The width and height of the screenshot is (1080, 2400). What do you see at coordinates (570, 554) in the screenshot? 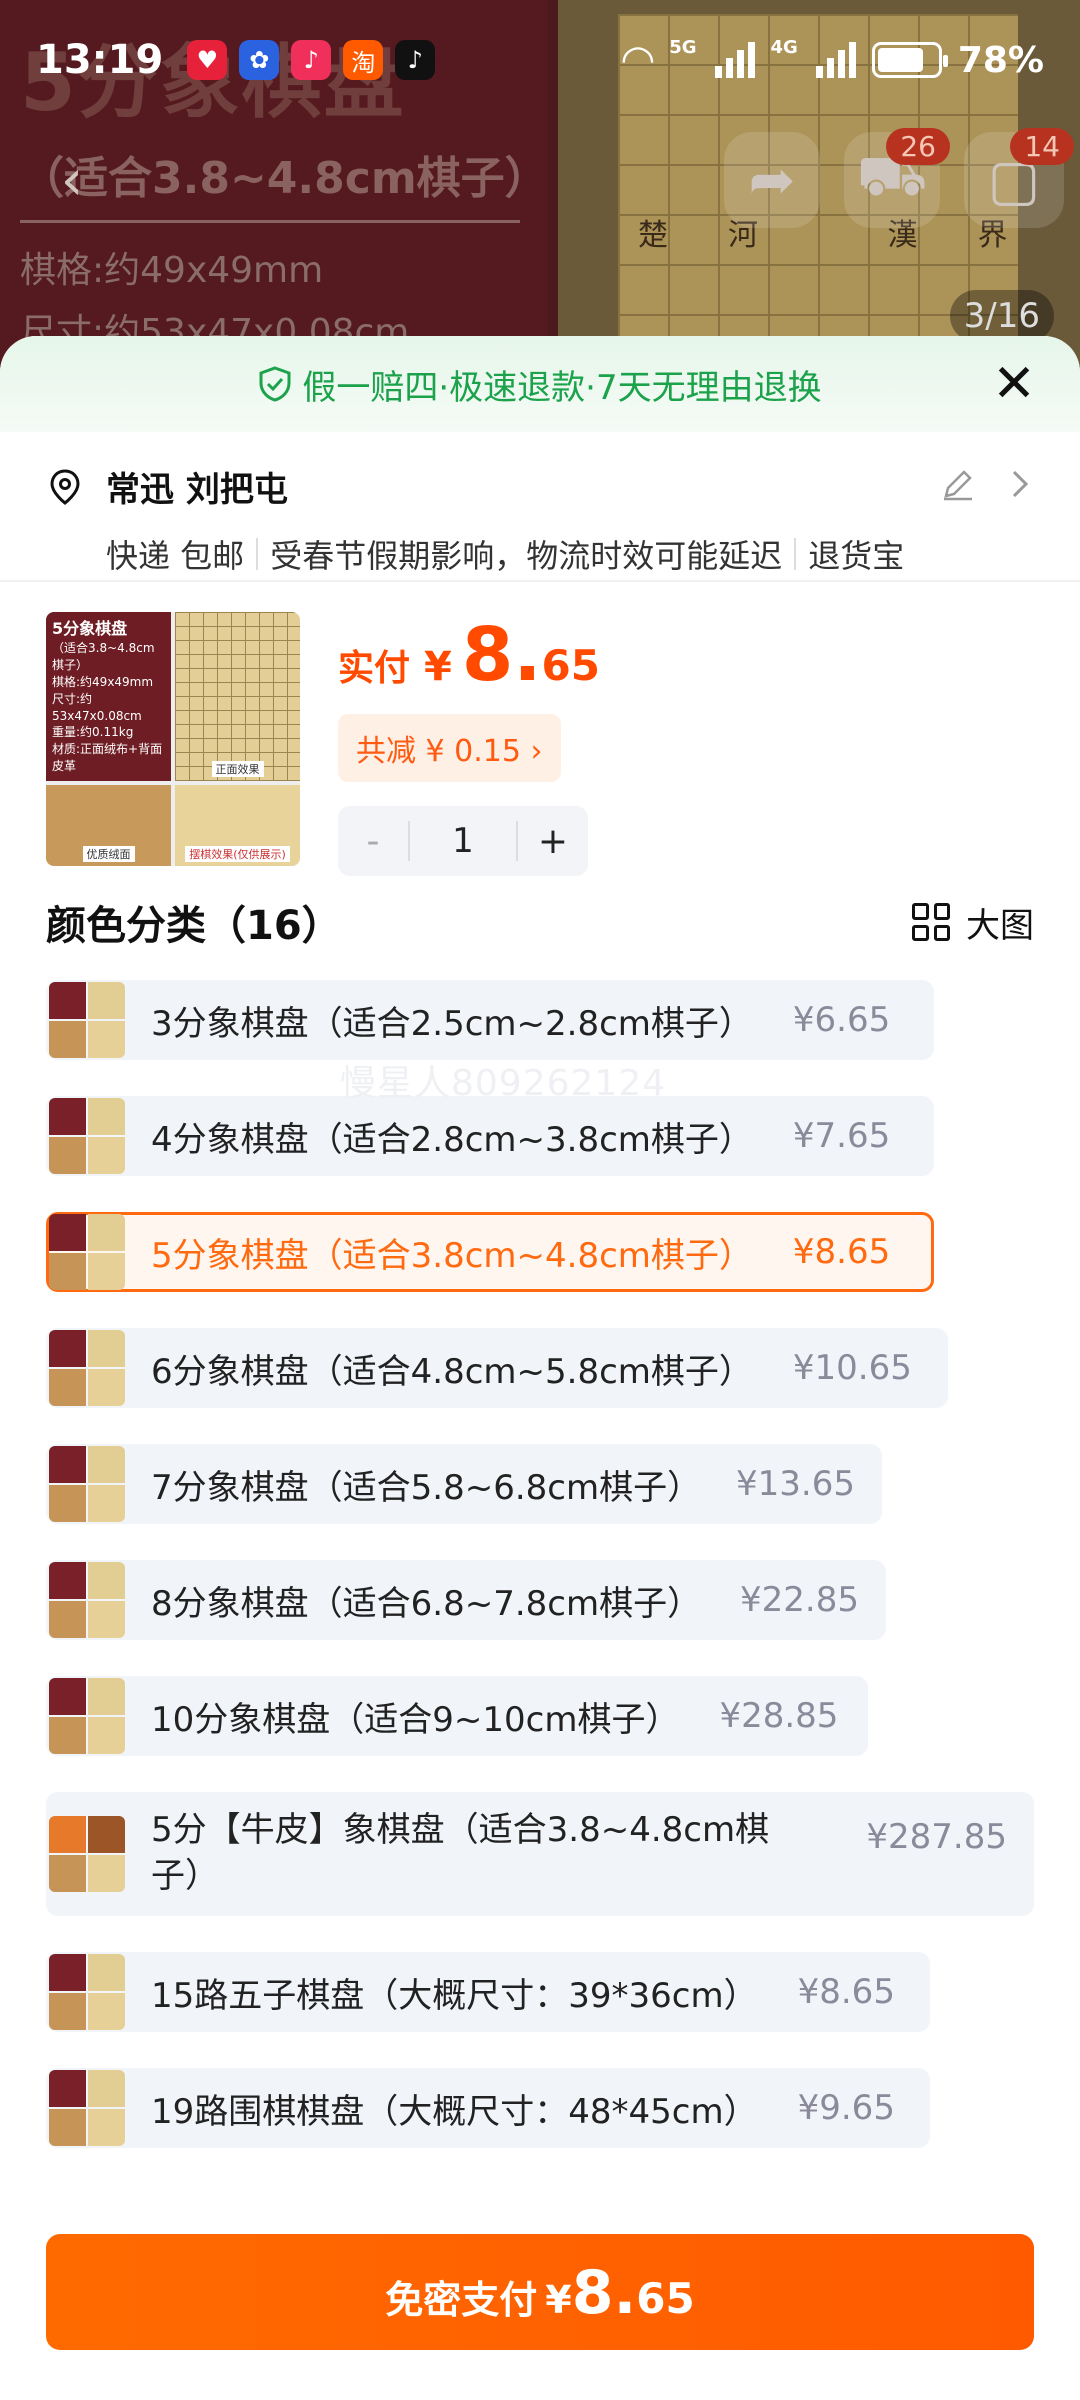
I see `delivery-info: 快递 包邮 受春节假期影响，物流时效可能延迟 退货宝` at bounding box center [570, 554].